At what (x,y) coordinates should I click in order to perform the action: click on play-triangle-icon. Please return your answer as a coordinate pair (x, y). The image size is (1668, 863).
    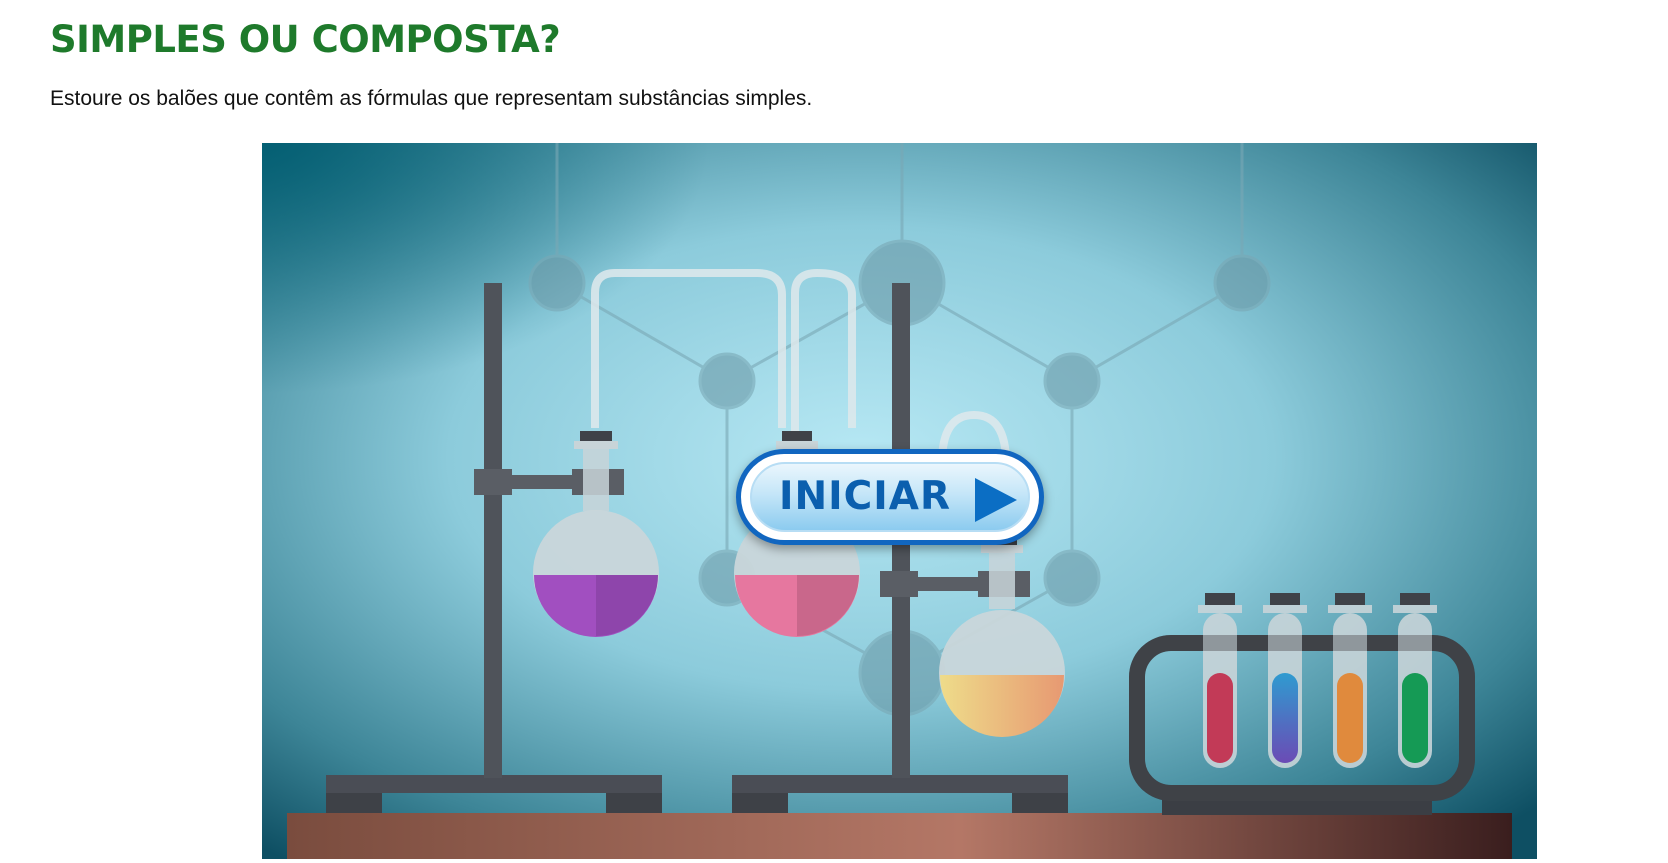
    Looking at the image, I should click on (996, 500).